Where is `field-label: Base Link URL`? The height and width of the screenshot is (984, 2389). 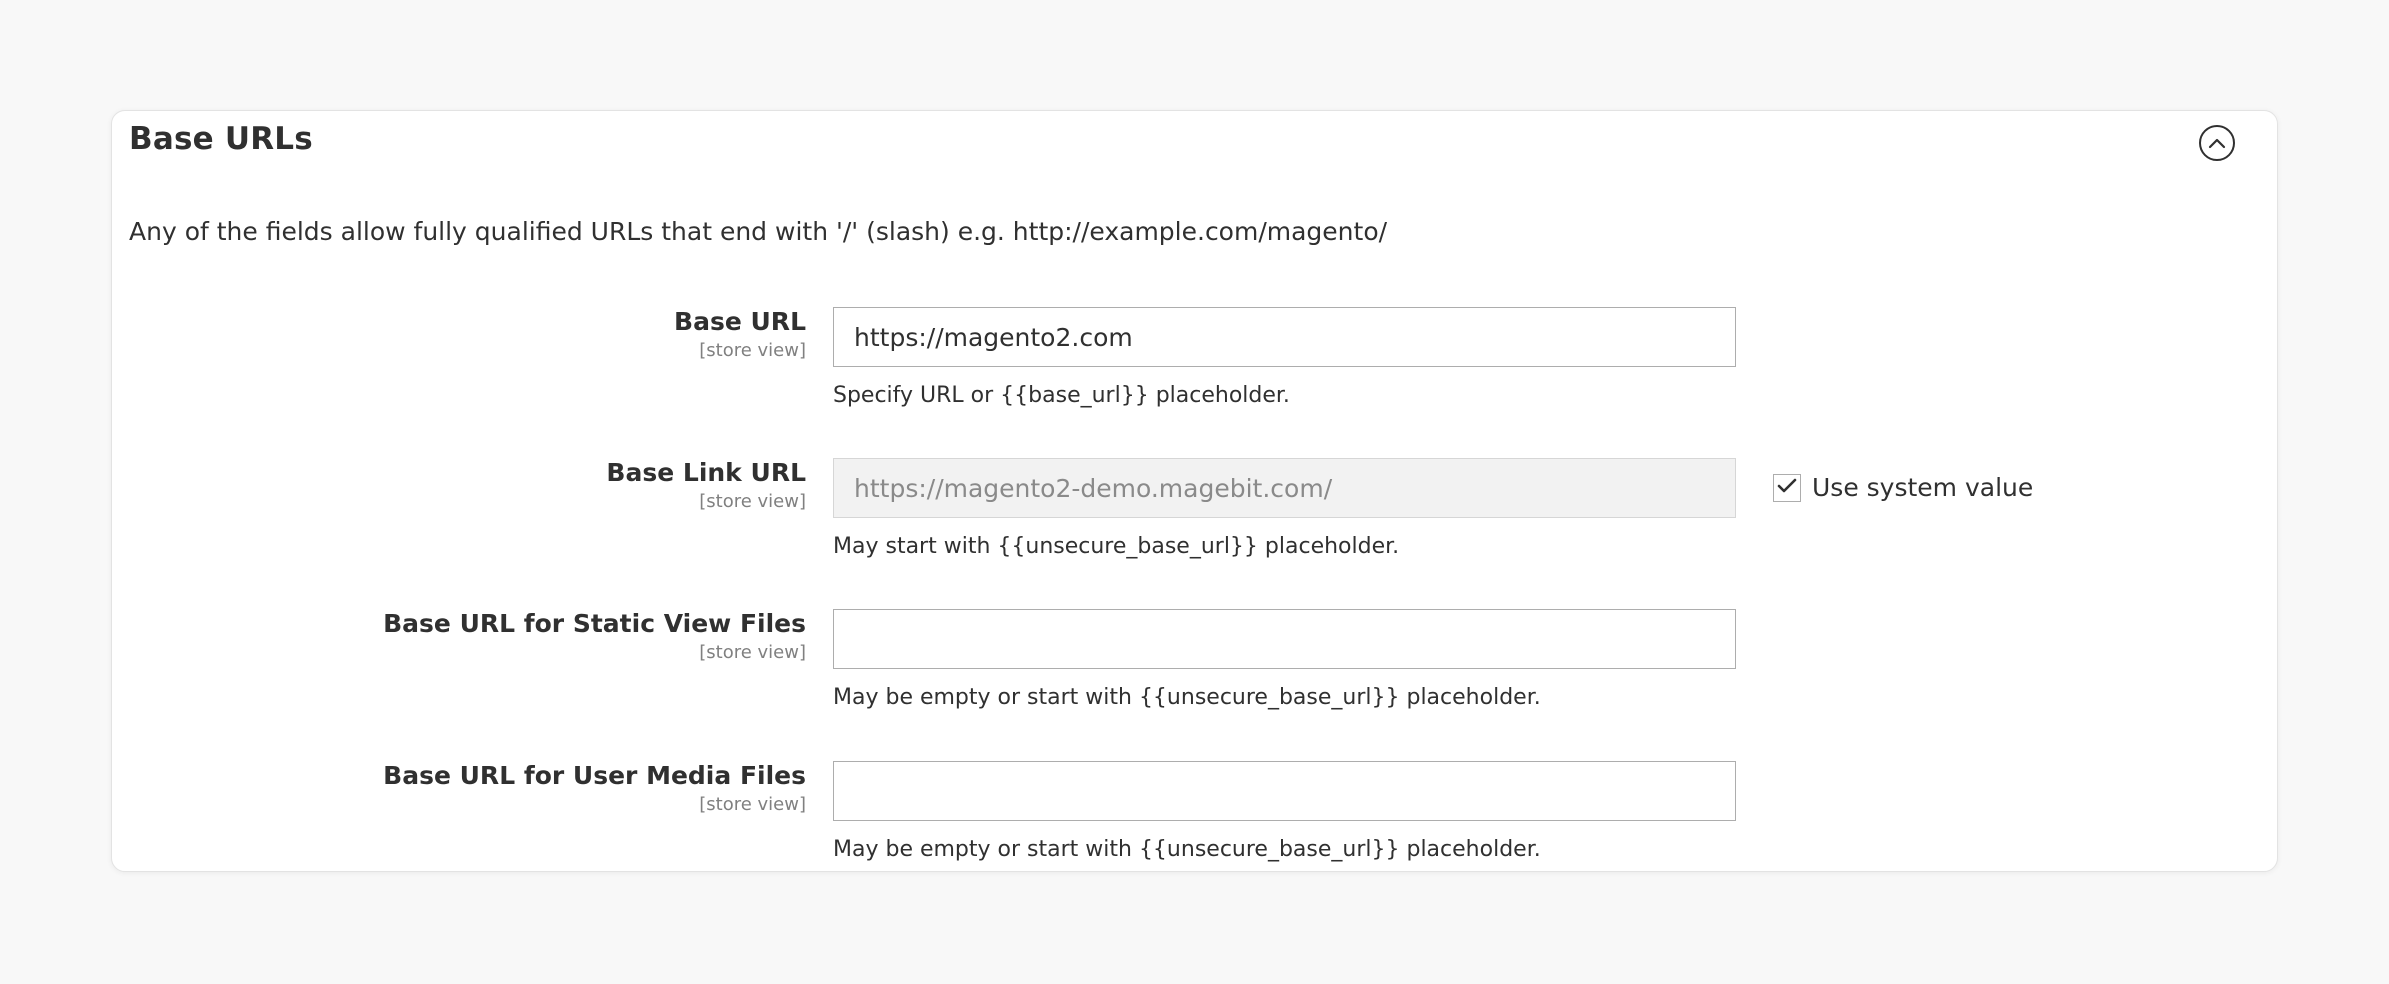
field-label: Base Link URL is located at coordinates (706, 472).